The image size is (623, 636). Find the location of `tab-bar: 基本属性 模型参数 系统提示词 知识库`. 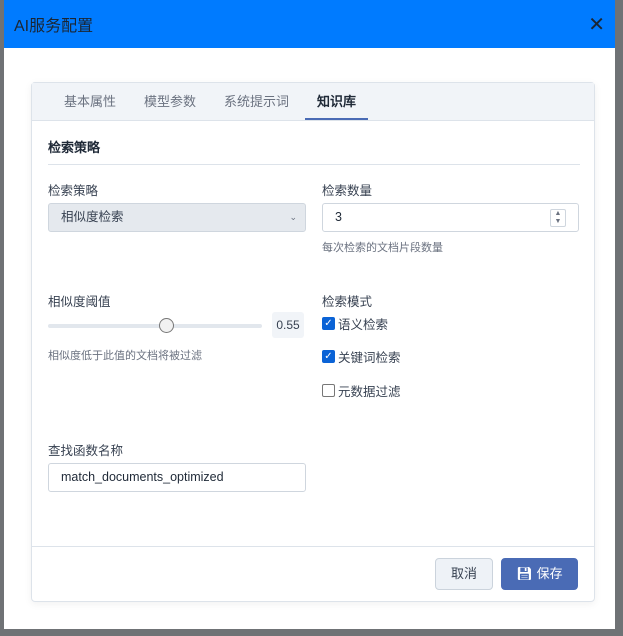

tab-bar: 基本属性 模型参数 系统提示词 知识库 is located at coordinates (313, 102).